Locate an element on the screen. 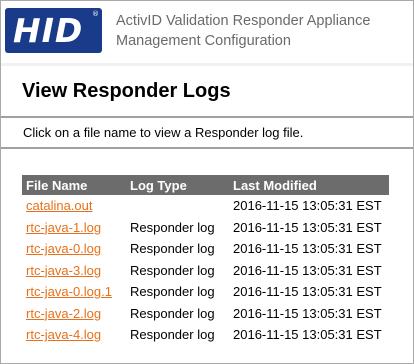 The height and width of the screenshot is (364, 414). log-file-link: rtc-java-0.log is located at coordinates (63, 248).